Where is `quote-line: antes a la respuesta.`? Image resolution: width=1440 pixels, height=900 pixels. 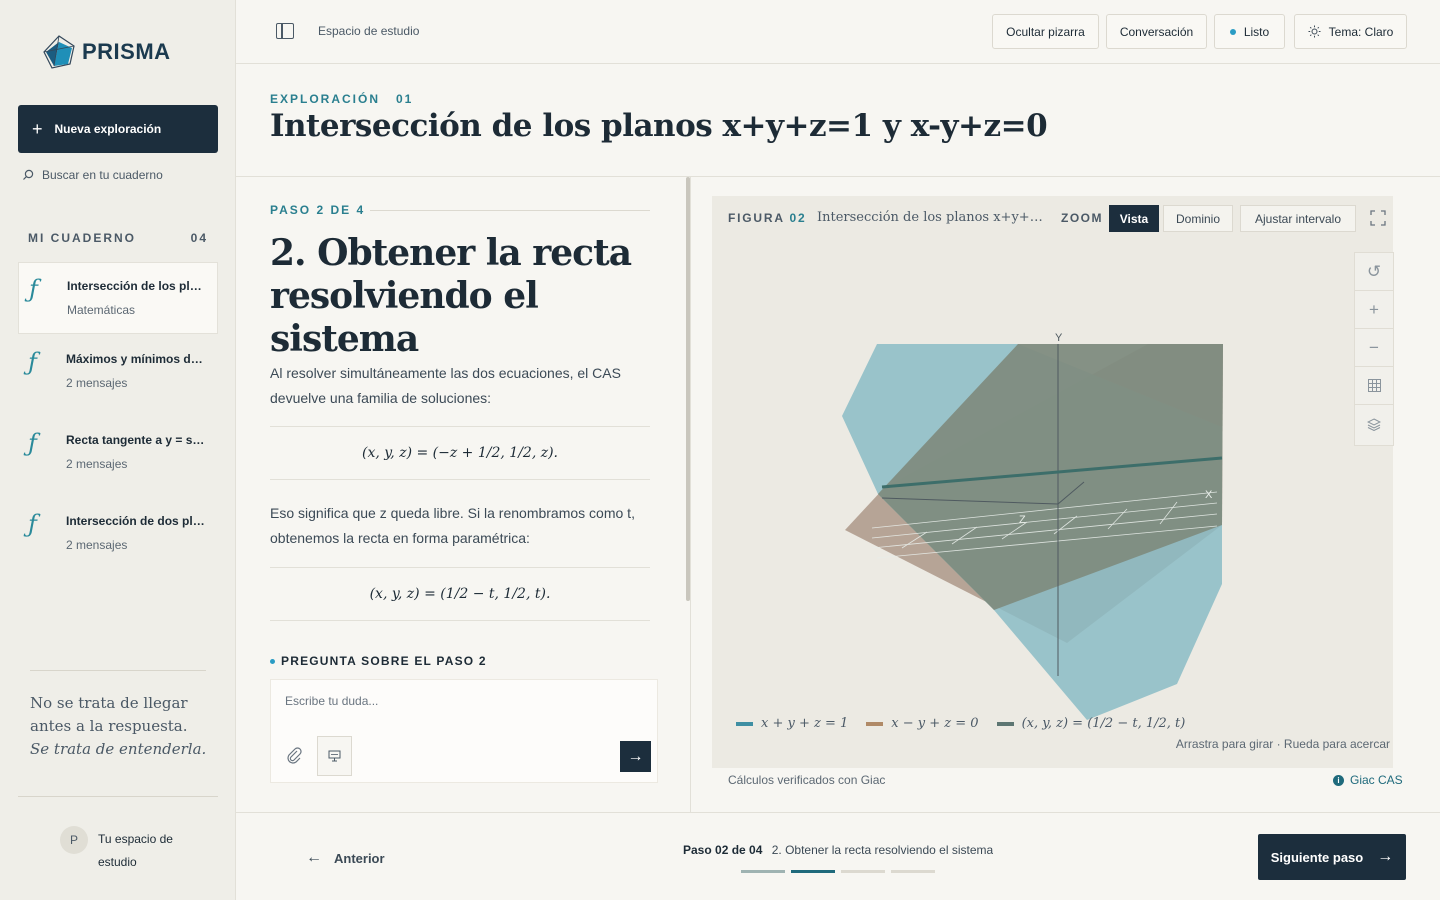
quote-line: antes a la respuesta. is located at coordinates (109, 726).